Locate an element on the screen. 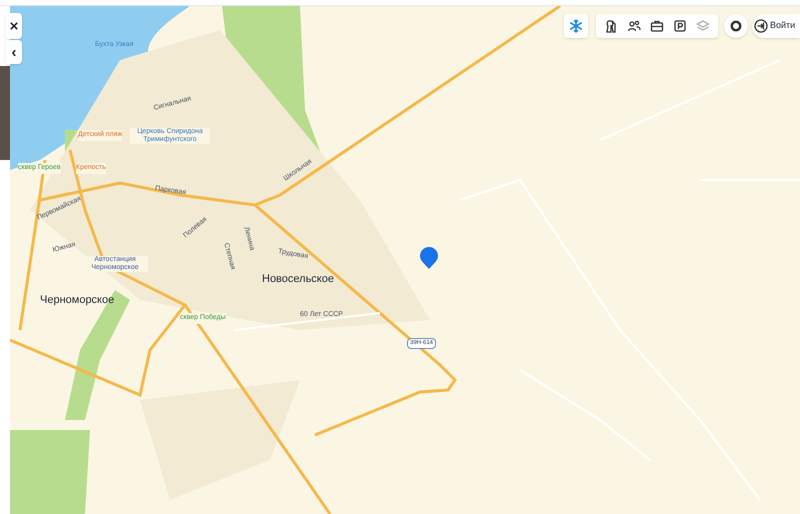 The width and height of the screenshot is (800, 514). collapse-panel-button: ‹ is located at coordinates (14, 52).